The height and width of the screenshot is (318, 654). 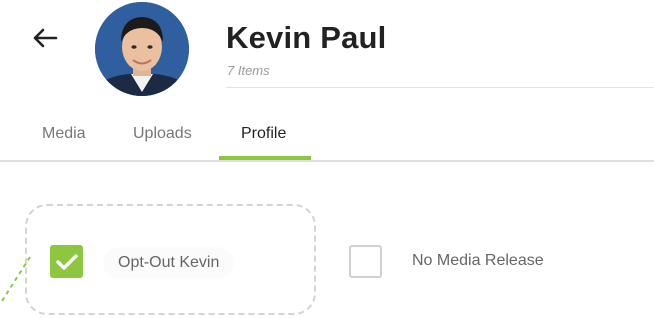 I want to click on opt-out-label: Opt-Out Kevin, so click(x=169, y=263).